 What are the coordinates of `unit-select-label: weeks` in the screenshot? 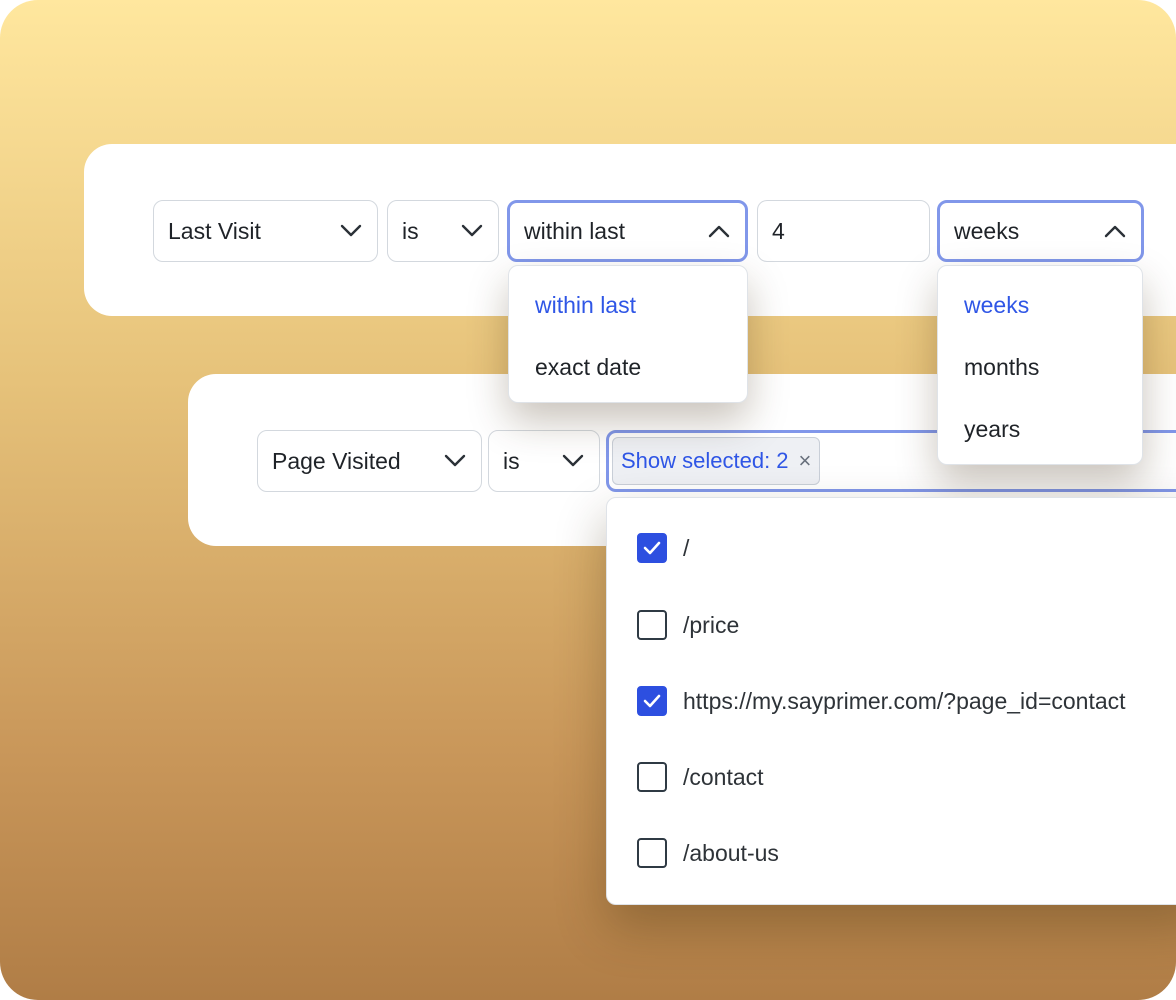 It's located at (987, 230).